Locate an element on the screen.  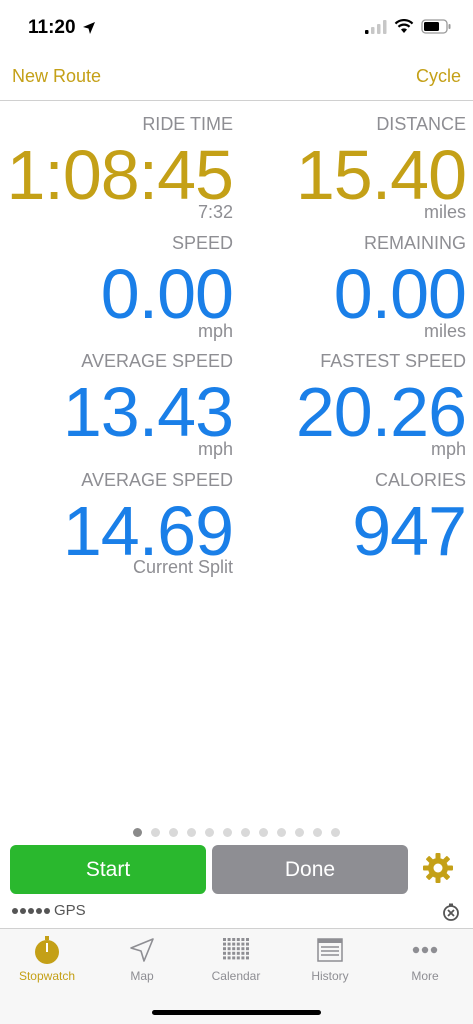
split-average-speed-metric: AVERAGE SPEED 14.69 Current Split is located at coordinates (117, 524).